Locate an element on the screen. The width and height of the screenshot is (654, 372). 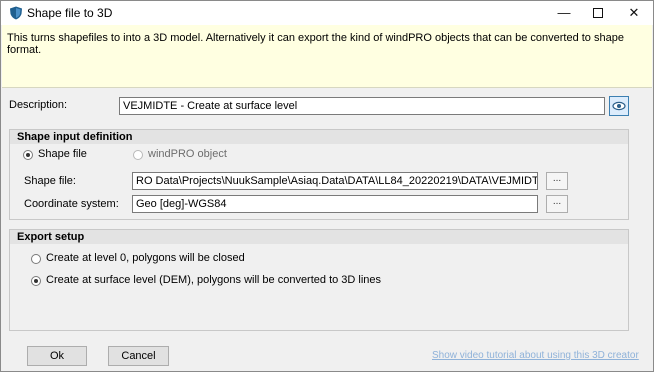
coordinate-system-field: Geo [deg]-WGS84 is located at coordinates (335, 204).